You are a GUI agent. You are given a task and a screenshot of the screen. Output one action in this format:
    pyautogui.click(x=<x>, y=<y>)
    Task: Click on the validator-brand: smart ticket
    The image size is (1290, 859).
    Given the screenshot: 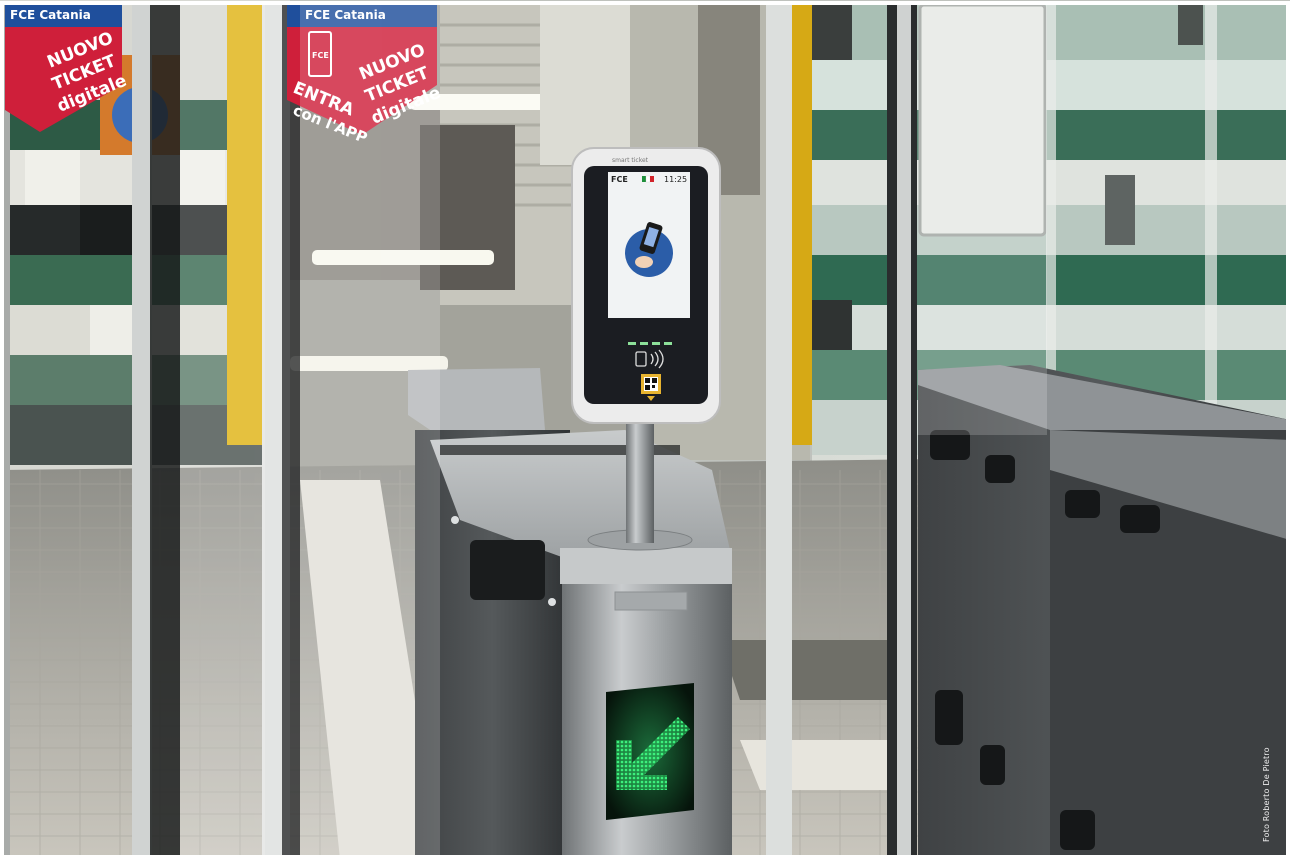 What is the action you would take?
    pyautogui.click(x=630, y=160)
    